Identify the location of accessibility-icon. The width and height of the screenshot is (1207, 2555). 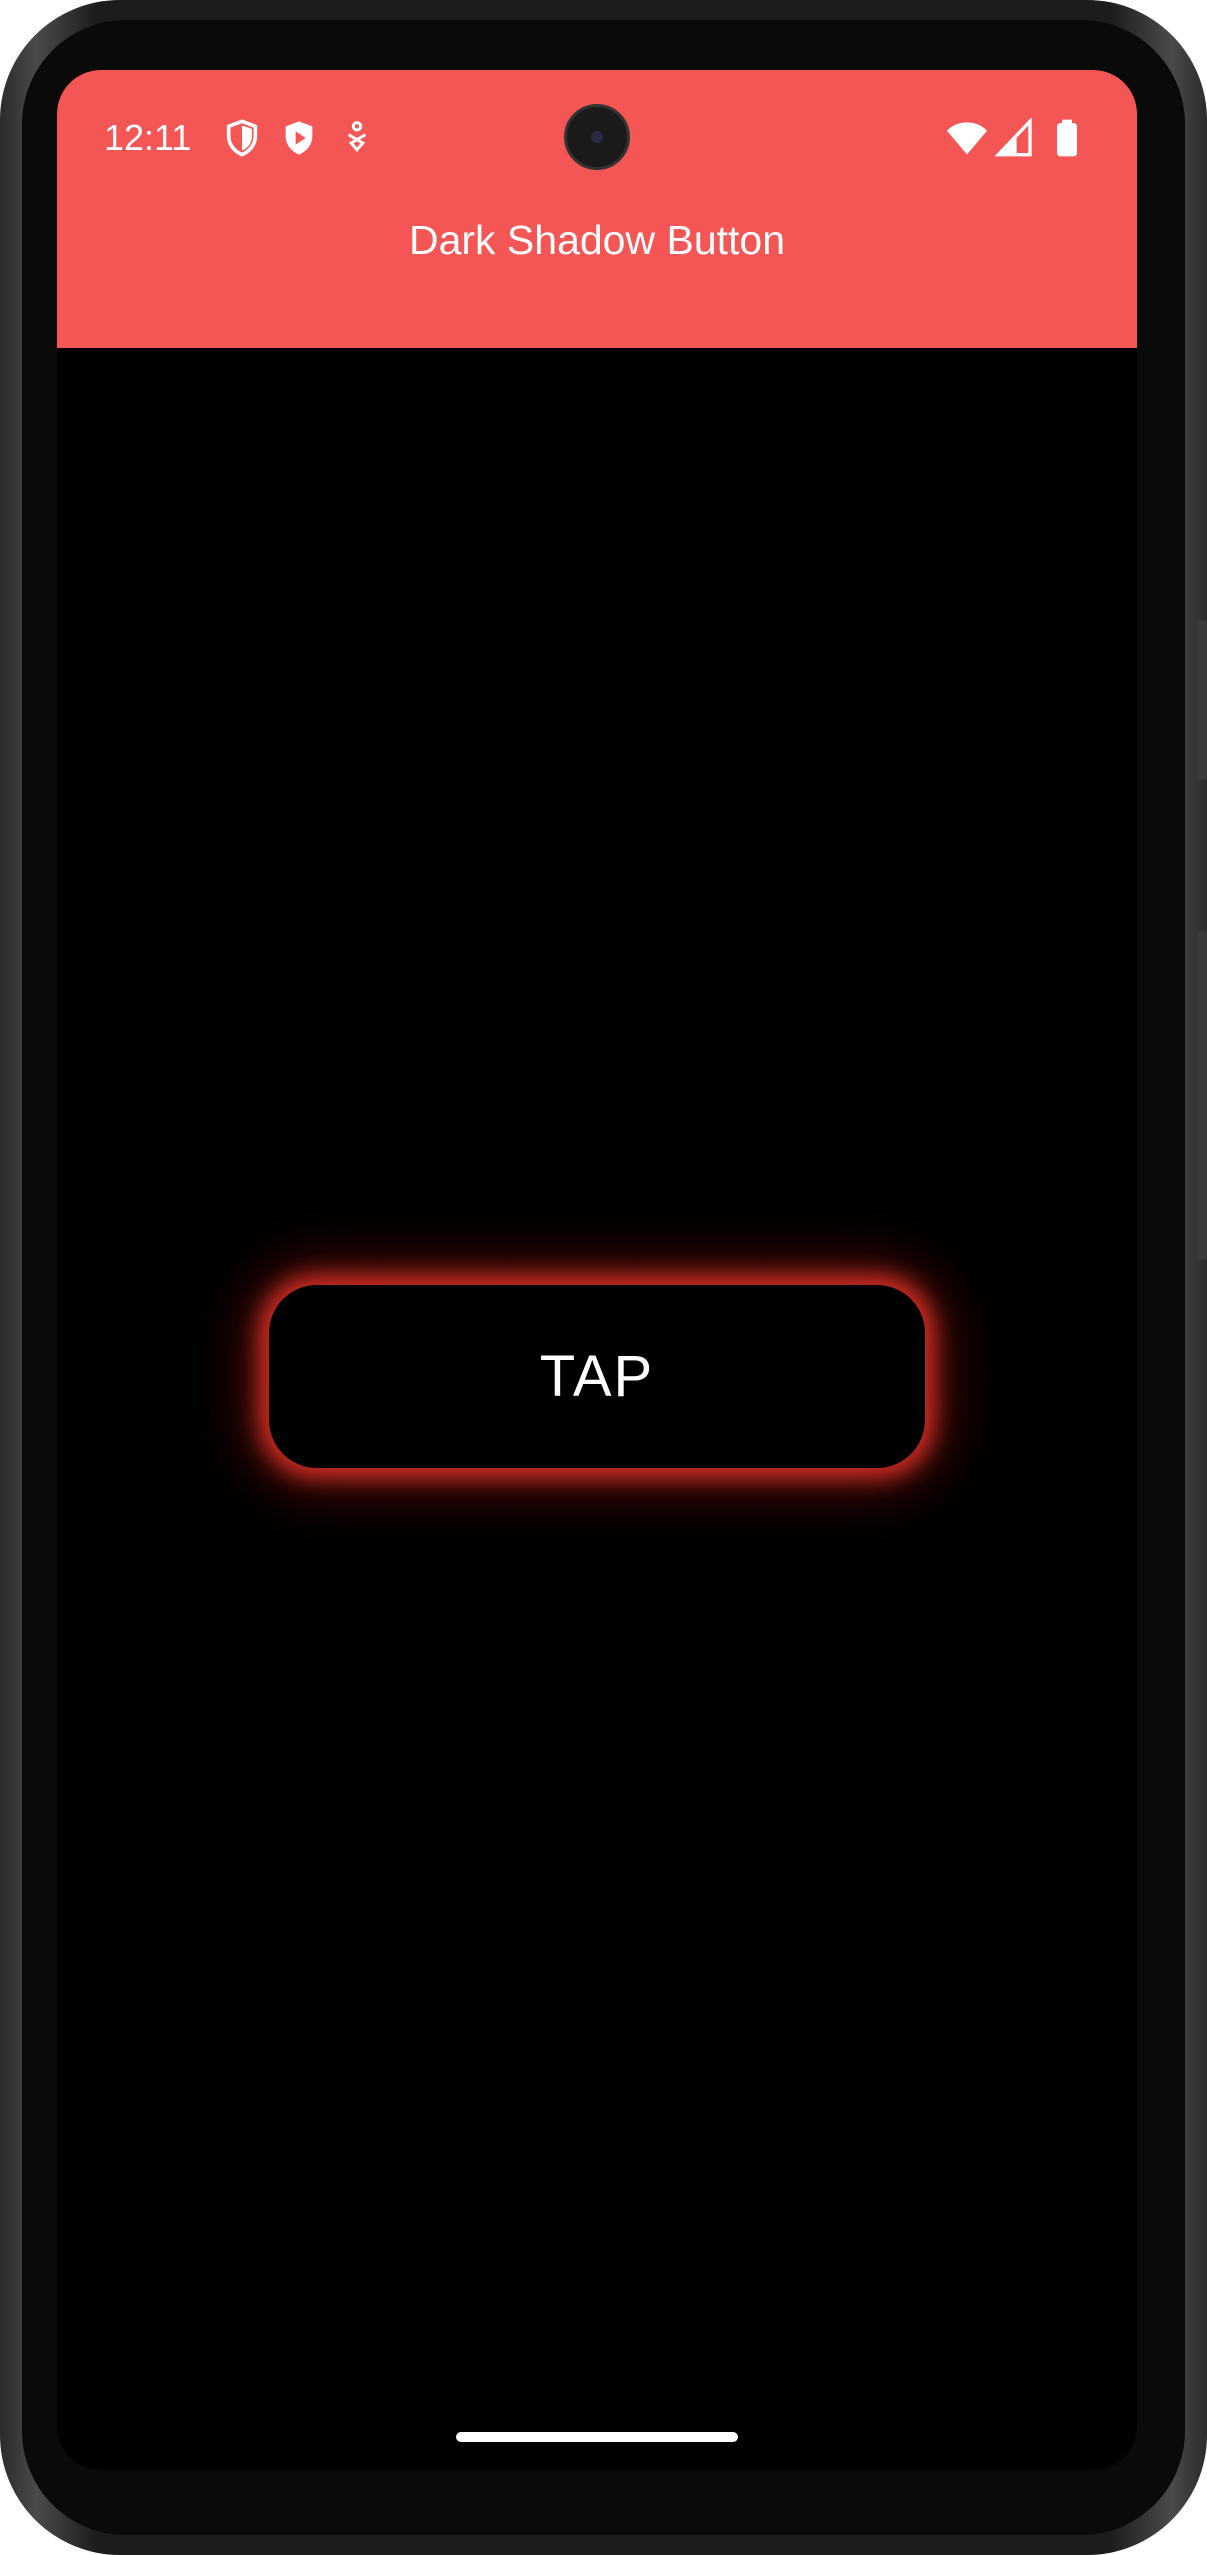
(357, 136).